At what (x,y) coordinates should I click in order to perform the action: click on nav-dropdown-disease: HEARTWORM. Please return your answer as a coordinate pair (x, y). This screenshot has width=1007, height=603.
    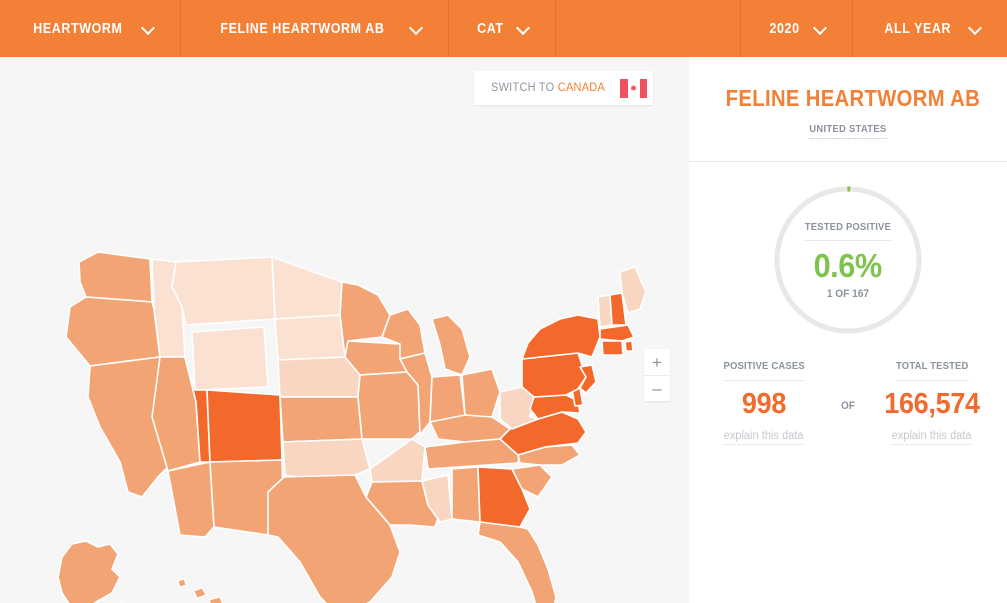
    Looking at the image, I should click on (90, 28).